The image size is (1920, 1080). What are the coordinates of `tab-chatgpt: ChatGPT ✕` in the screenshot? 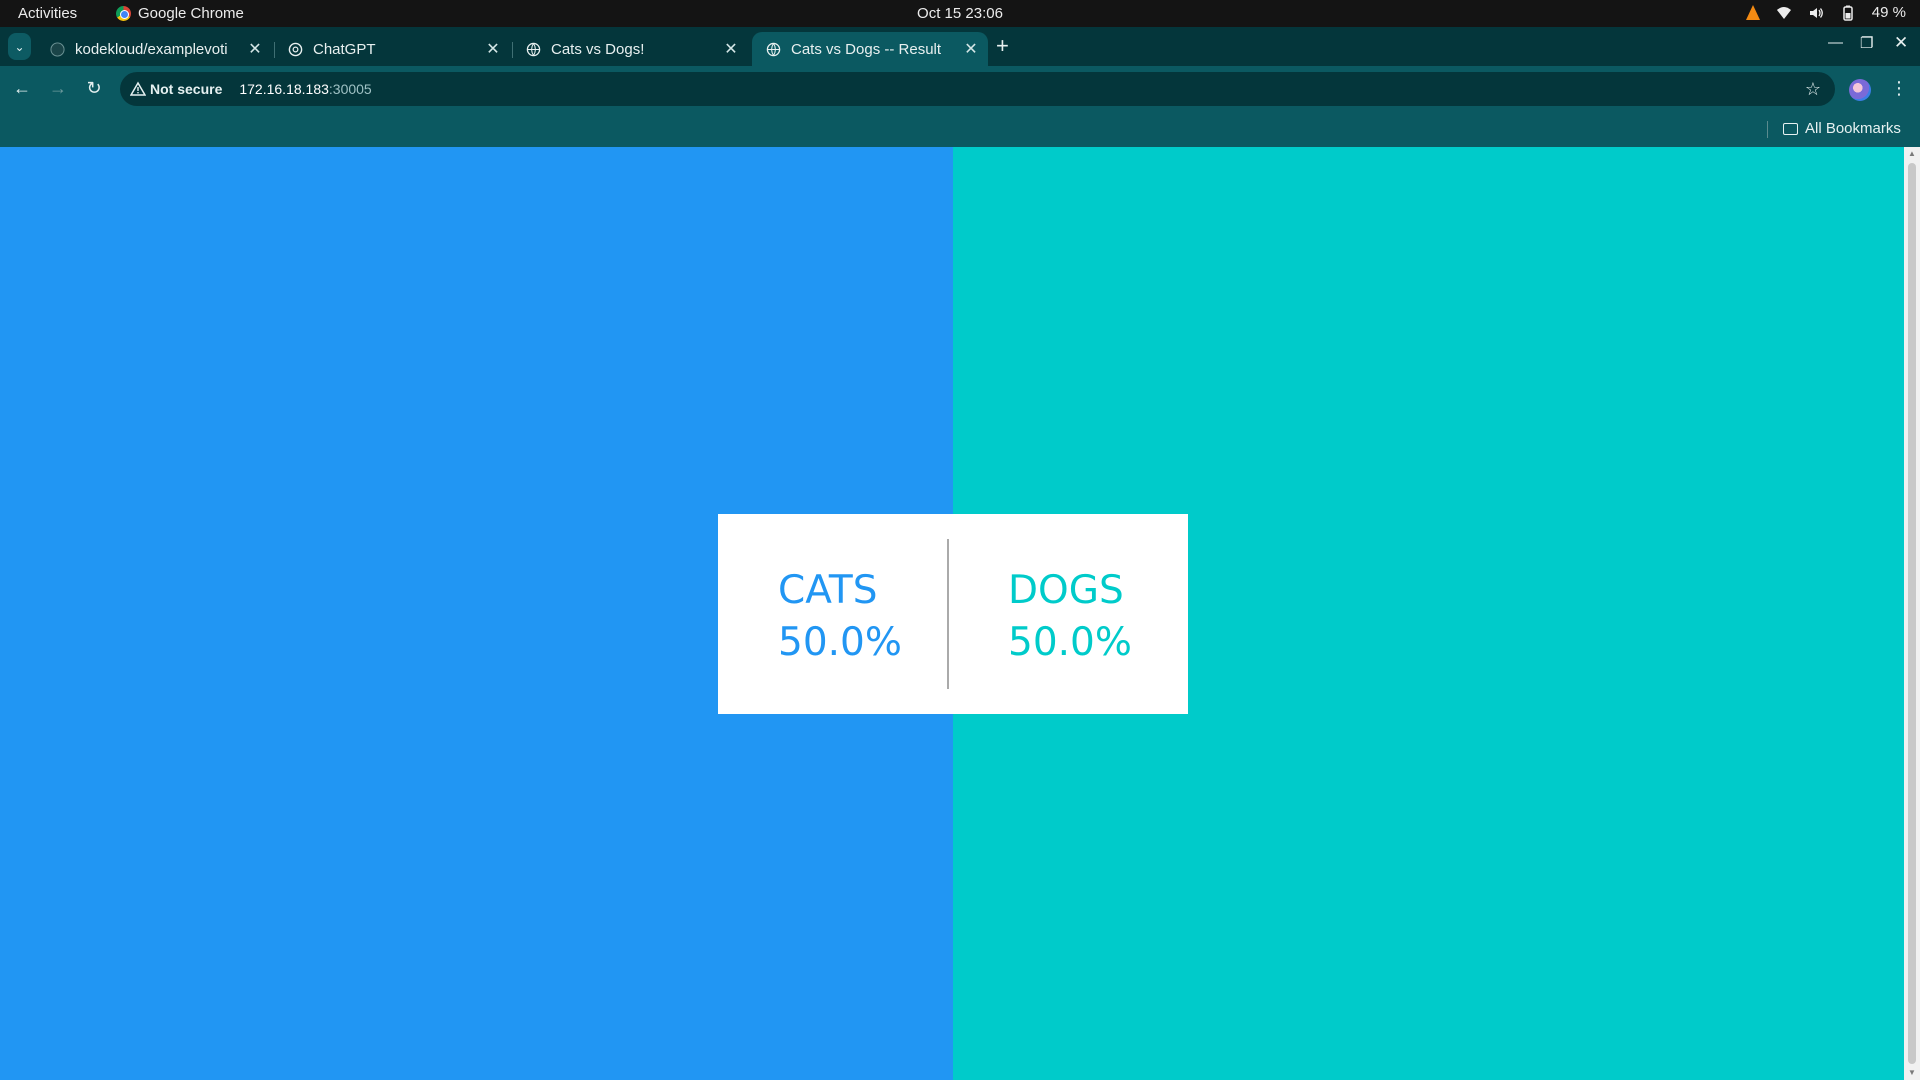 It's located at (392, 49).